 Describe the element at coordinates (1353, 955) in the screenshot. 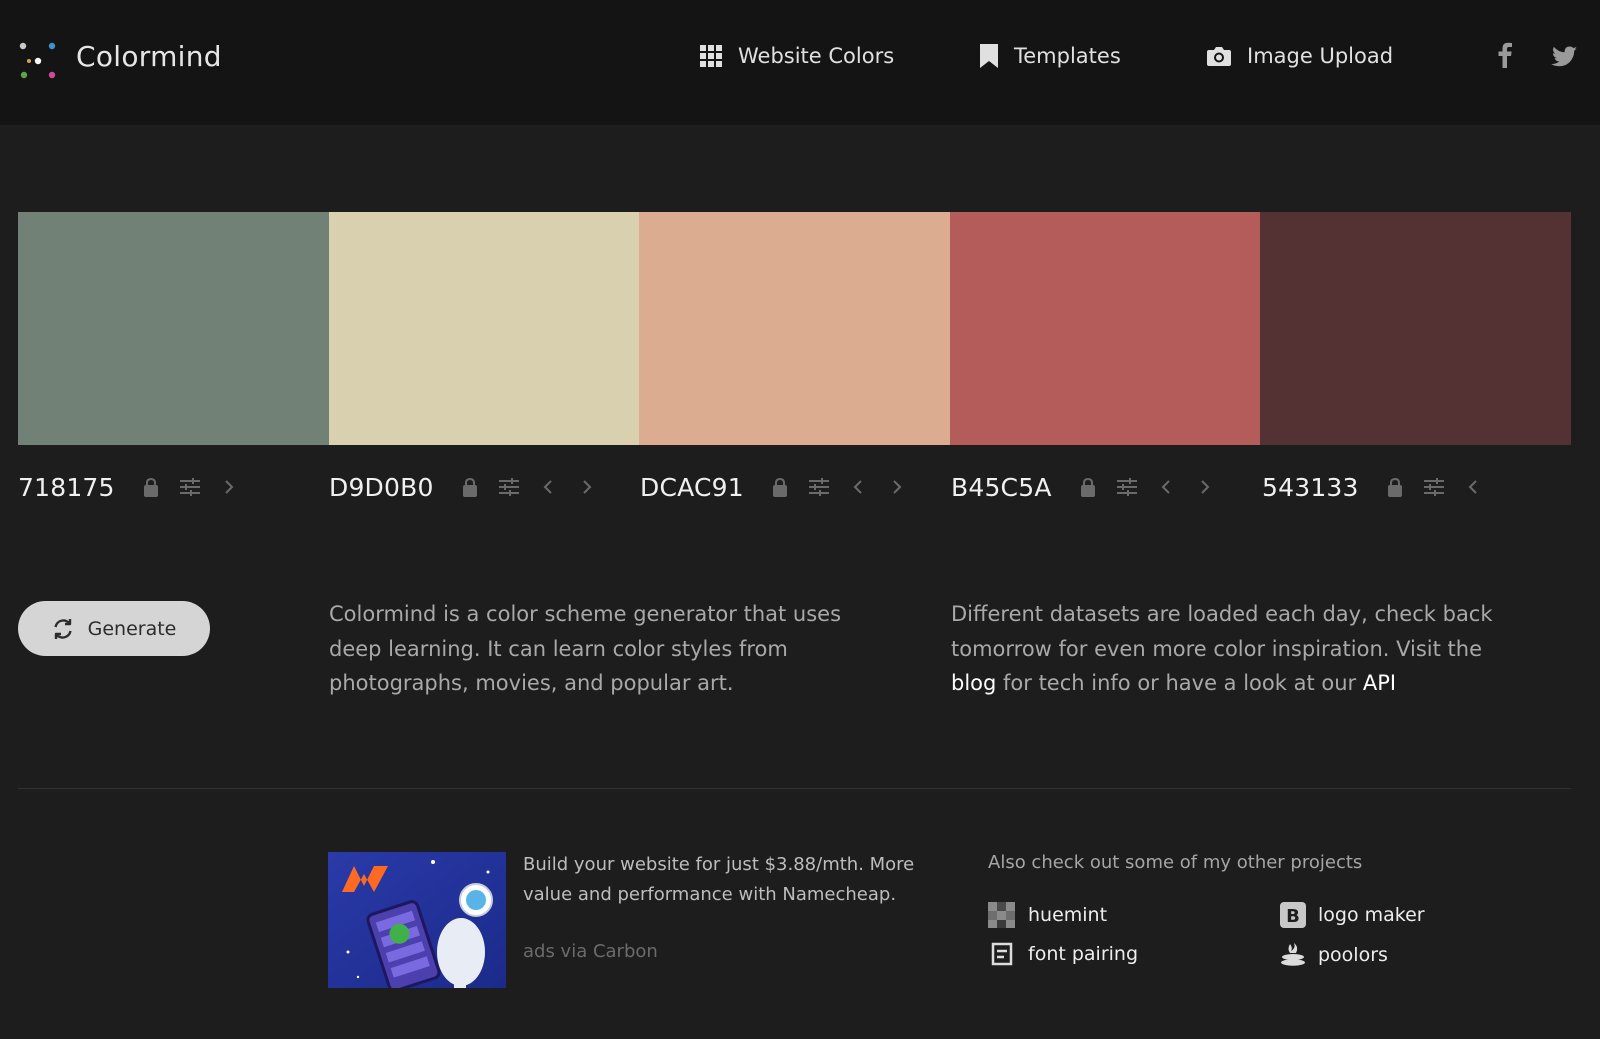

I see `project-label: poolors` at that location.